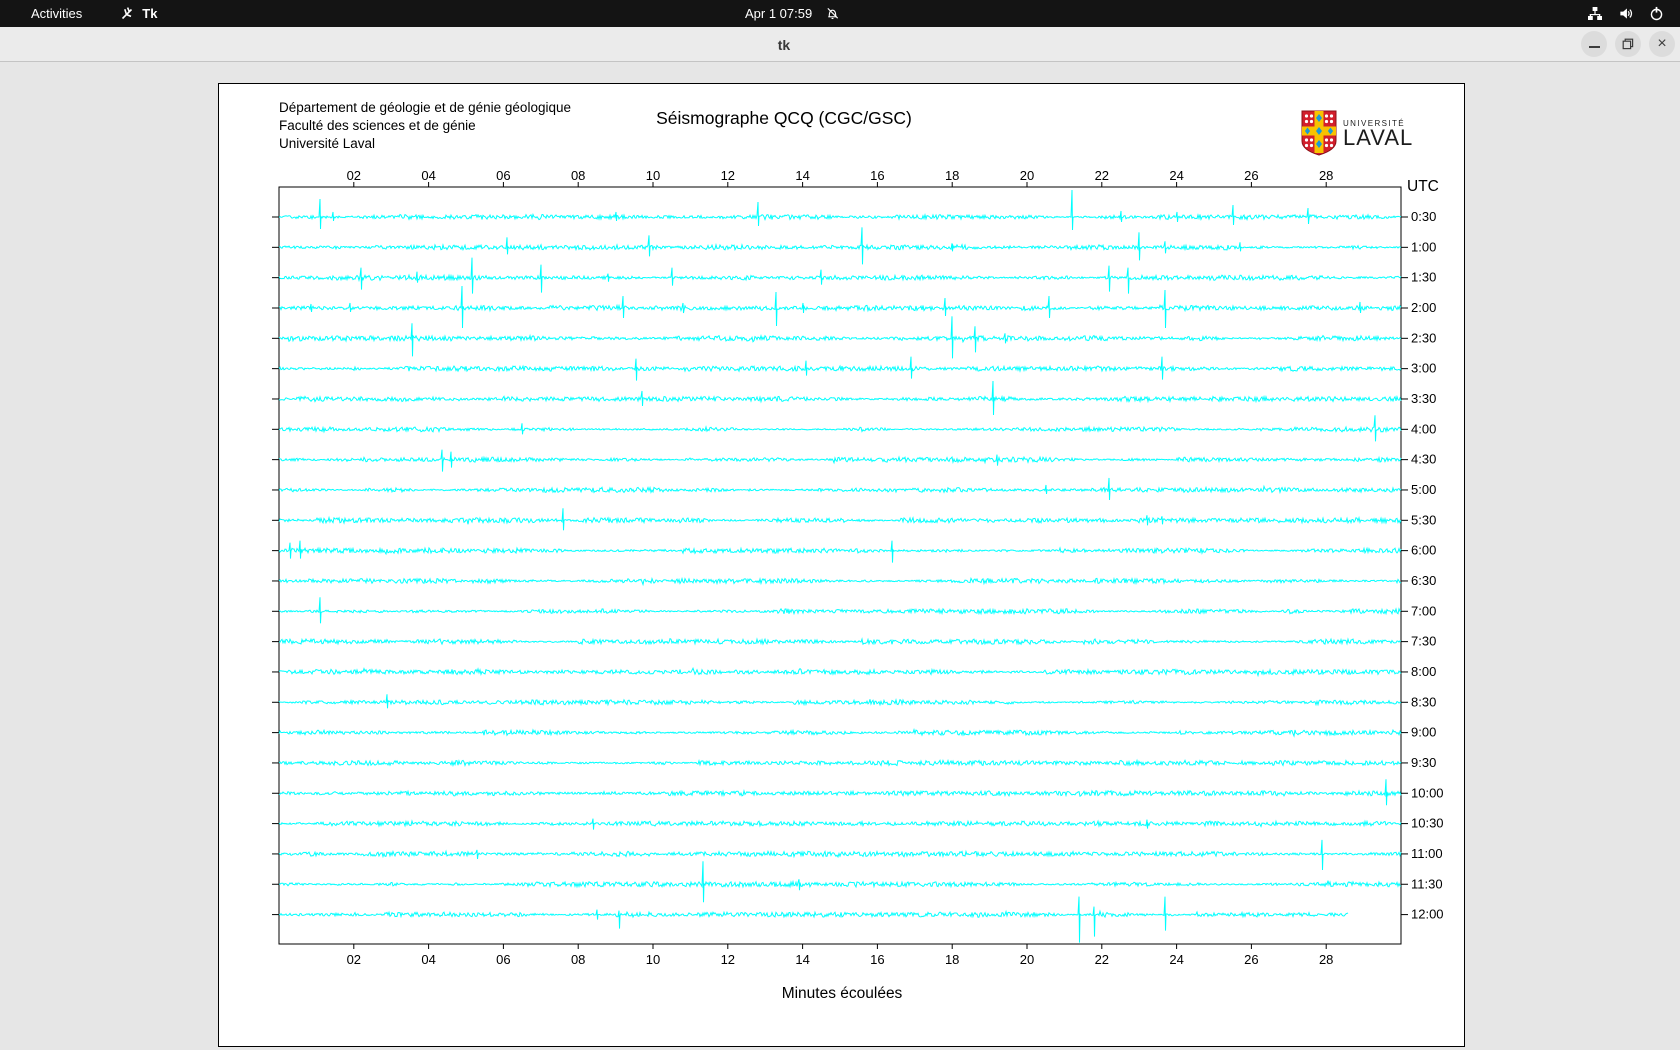  Describe the element at coordinates (840, 44) in the screenshot. I see `window-titlebar: tk ×` at that location.